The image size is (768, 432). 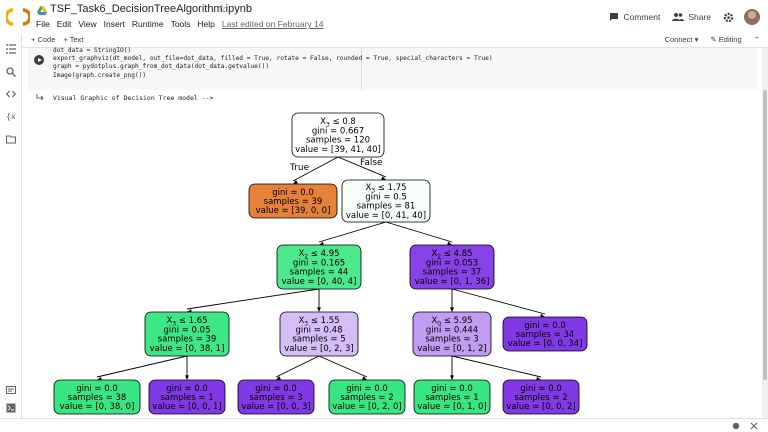 I want to click on tree-node-line: value = [0, 2, 3], so click(x=318, y=349).